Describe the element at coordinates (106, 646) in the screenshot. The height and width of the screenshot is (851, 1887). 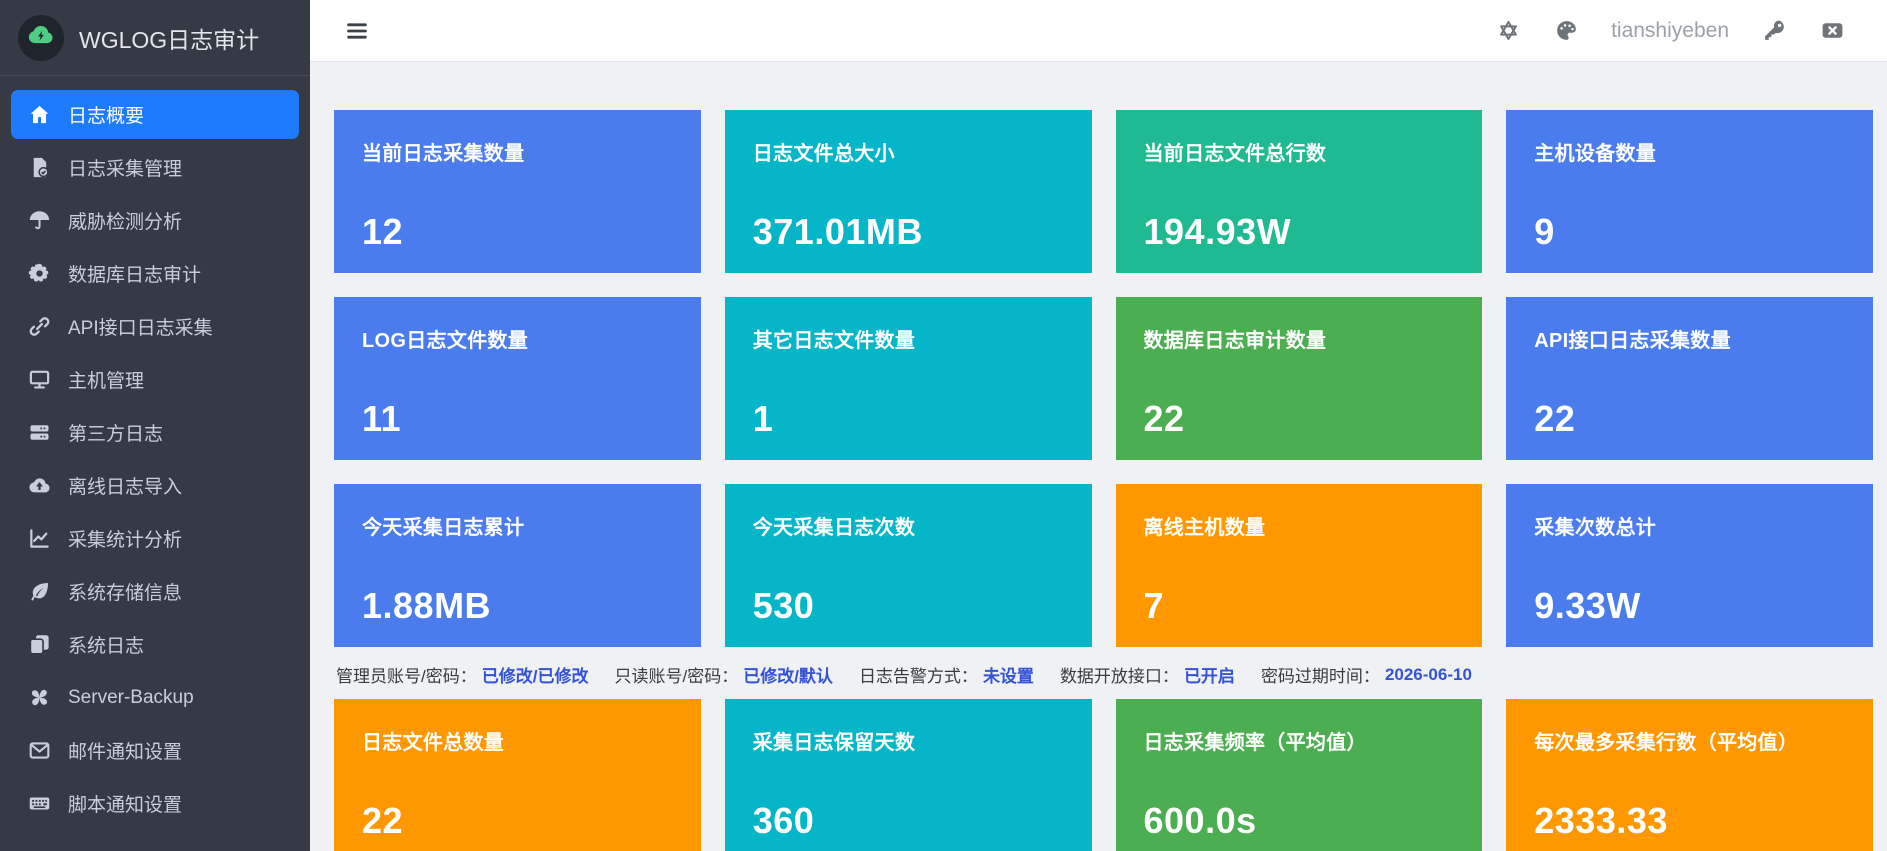
I see `sidebar-item-label: 系统日志` at that location.